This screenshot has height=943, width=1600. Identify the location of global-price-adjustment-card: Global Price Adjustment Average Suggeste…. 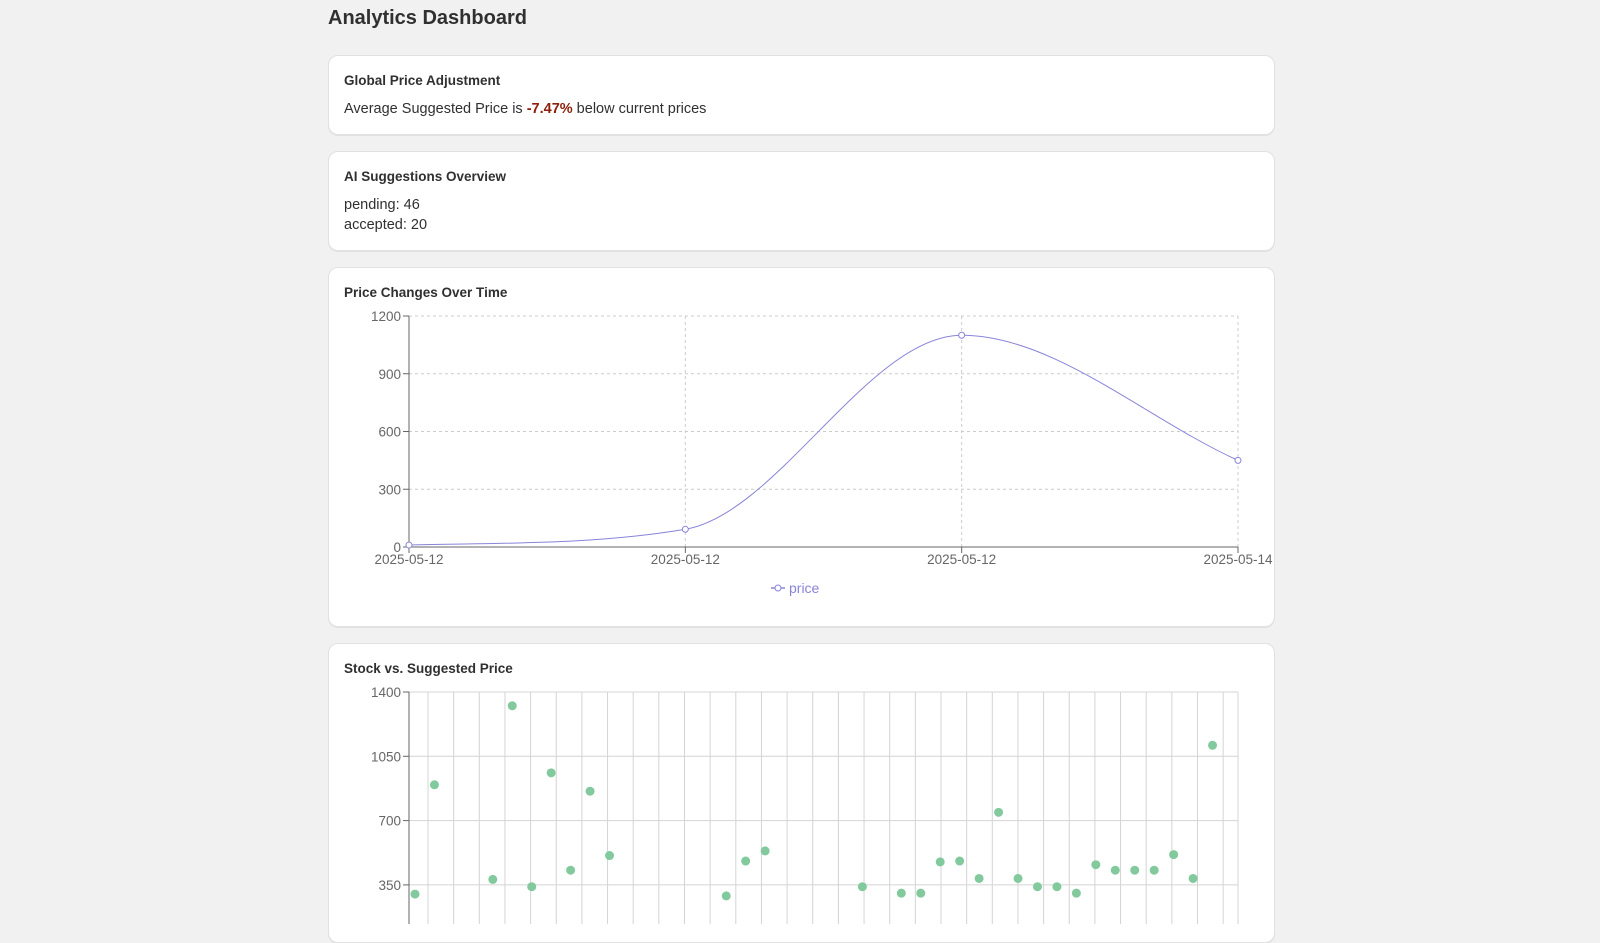
(801, 95).